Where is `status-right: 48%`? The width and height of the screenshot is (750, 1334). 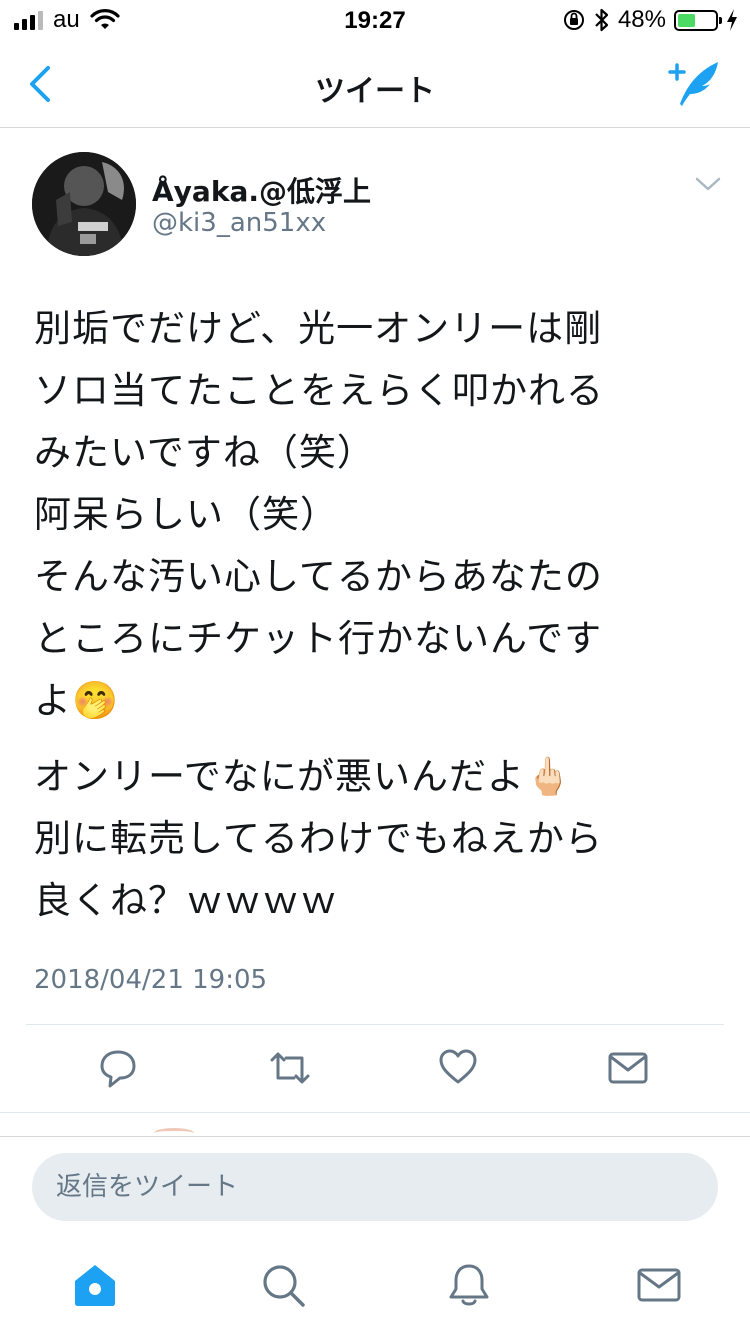
status-right: 48% is located at coordinates (650, 20).